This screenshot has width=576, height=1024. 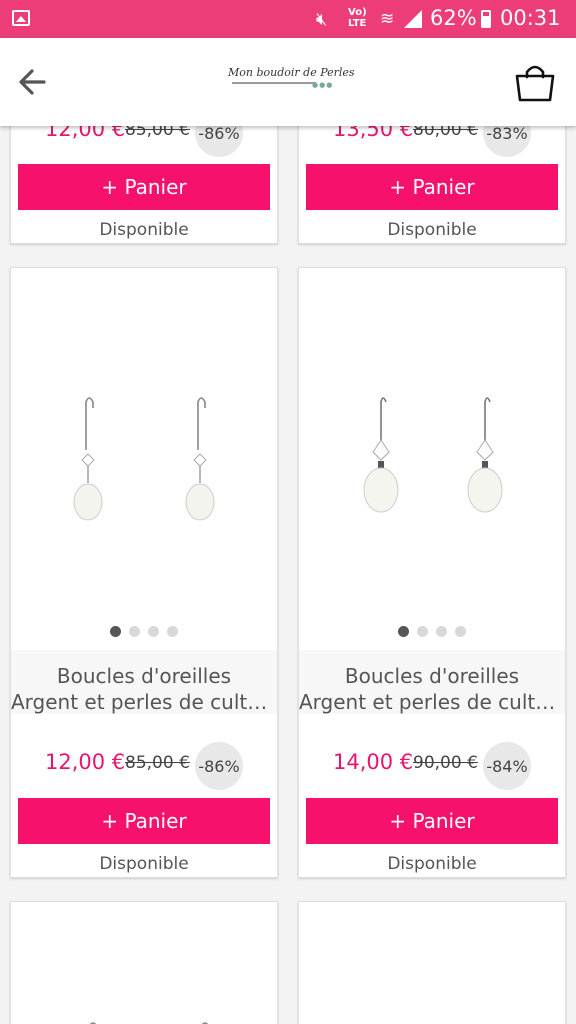 What do you see at coordinates (21, 18) in the screenshot?
I see `image-notification-icon` at bounding box center [21, 18].